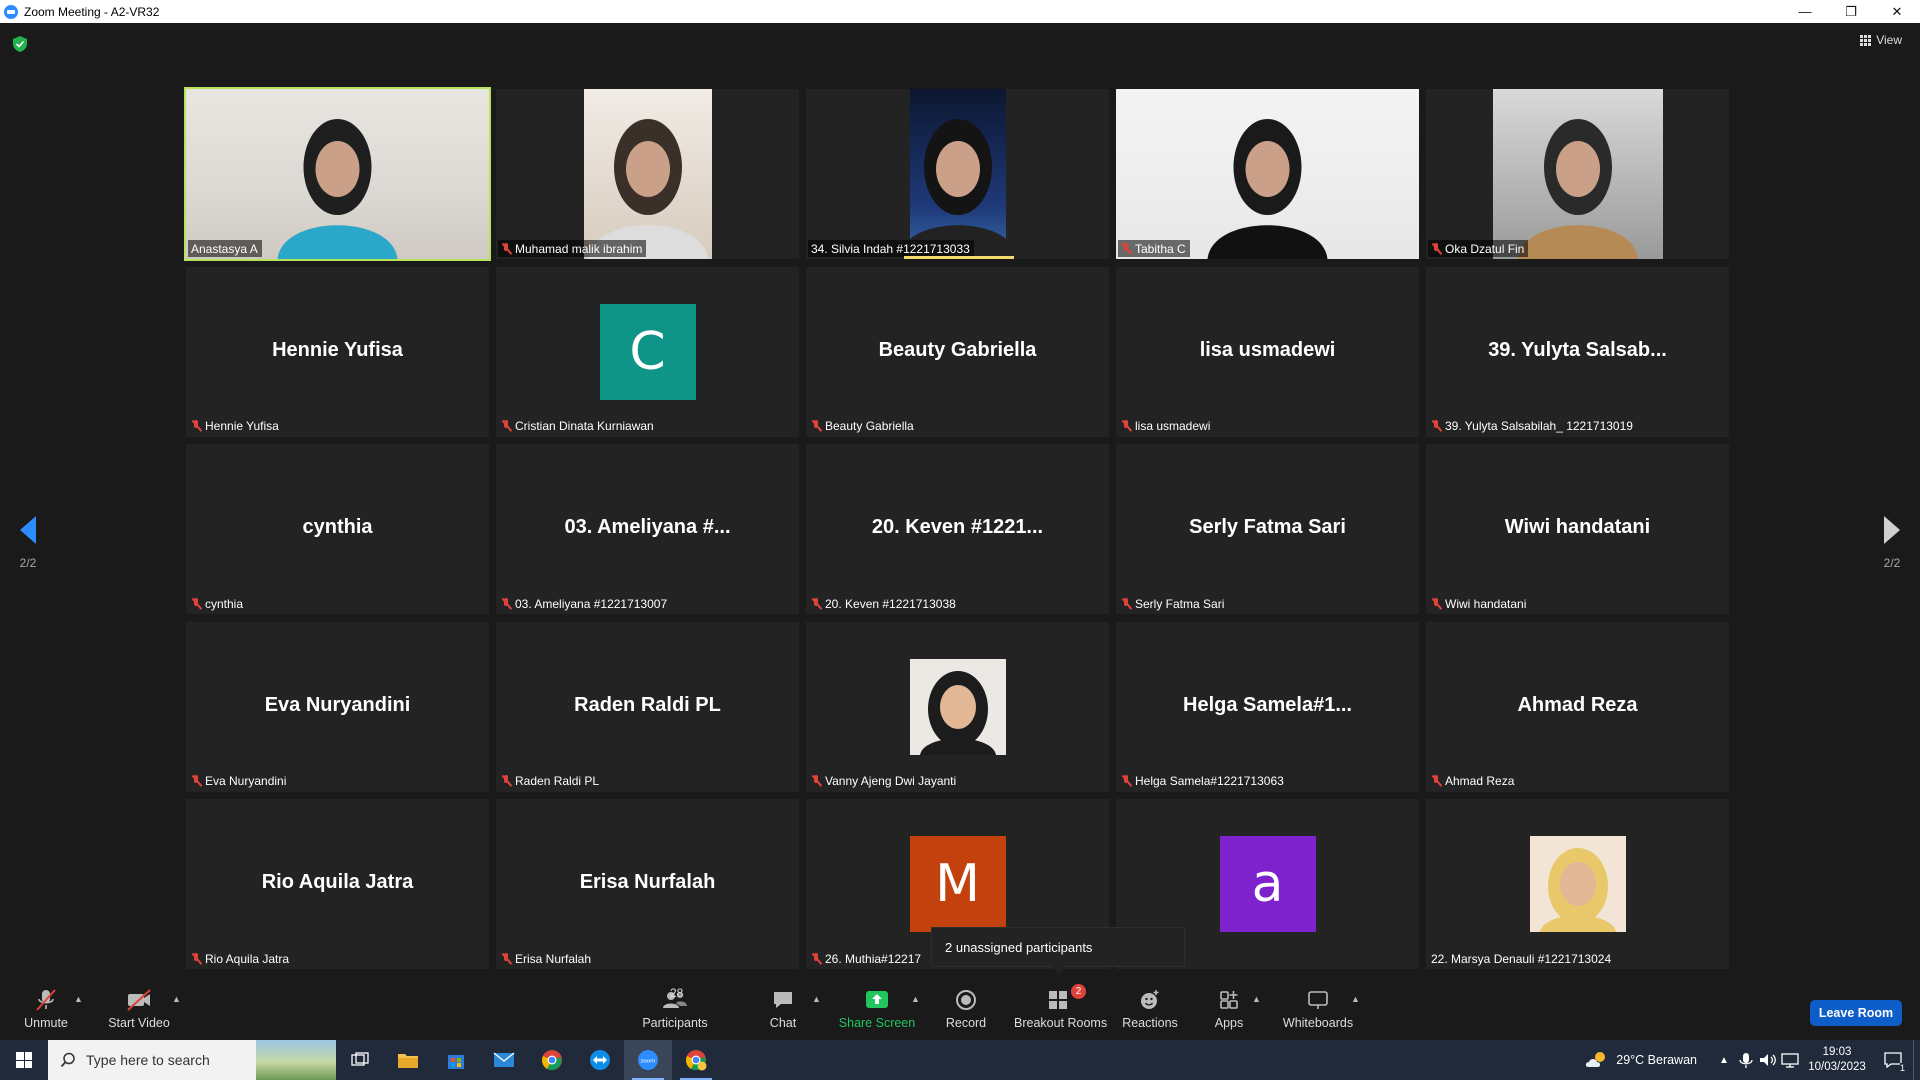 This screenshot has height=1080, width=1920. What do you see at coordinates (1893, 1060) in the screenshot?
I see `notifications-button: 1` at bounding box center [1893, 1060].